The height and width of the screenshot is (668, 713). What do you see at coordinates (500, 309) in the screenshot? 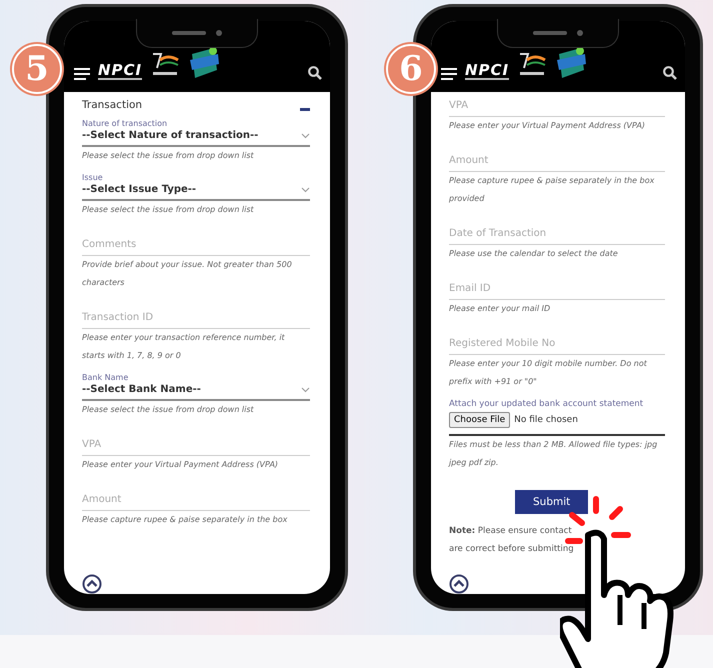
I see `field-hint: Please enter your mail ID` at bounding box center [500, 309].